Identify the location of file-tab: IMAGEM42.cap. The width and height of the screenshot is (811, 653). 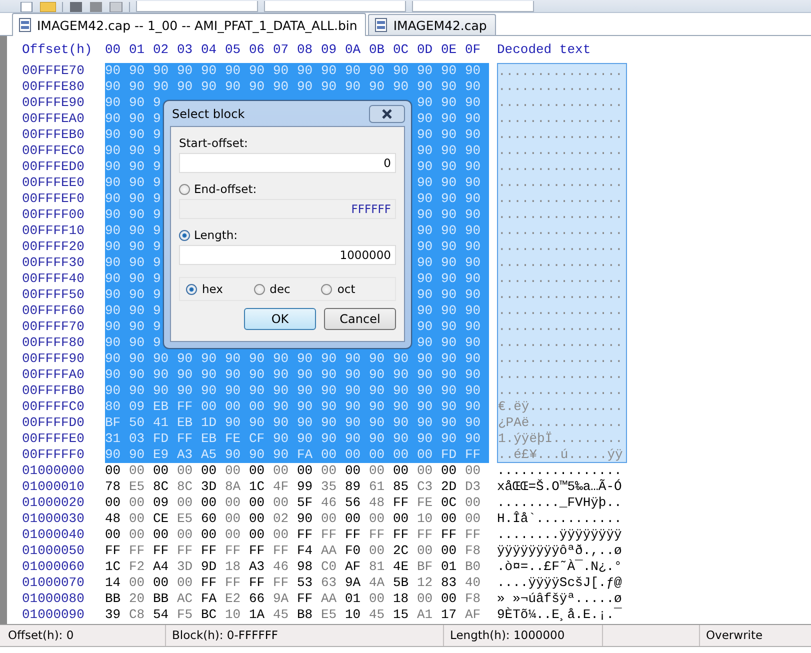
(432, 24).